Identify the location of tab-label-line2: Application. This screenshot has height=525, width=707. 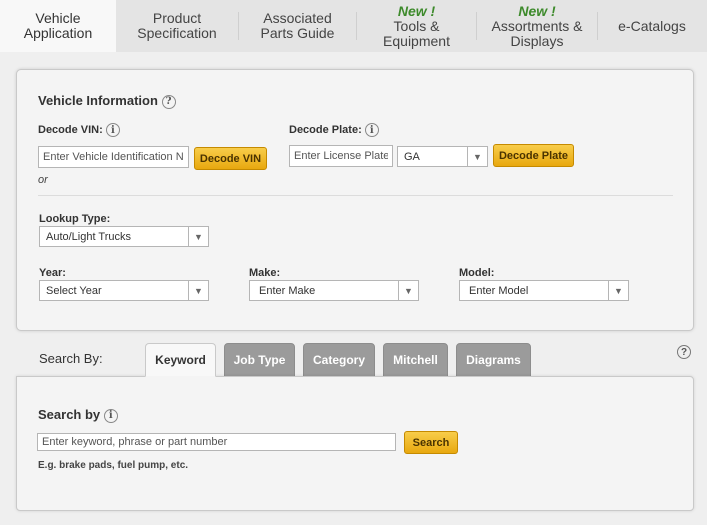
(58, 33).